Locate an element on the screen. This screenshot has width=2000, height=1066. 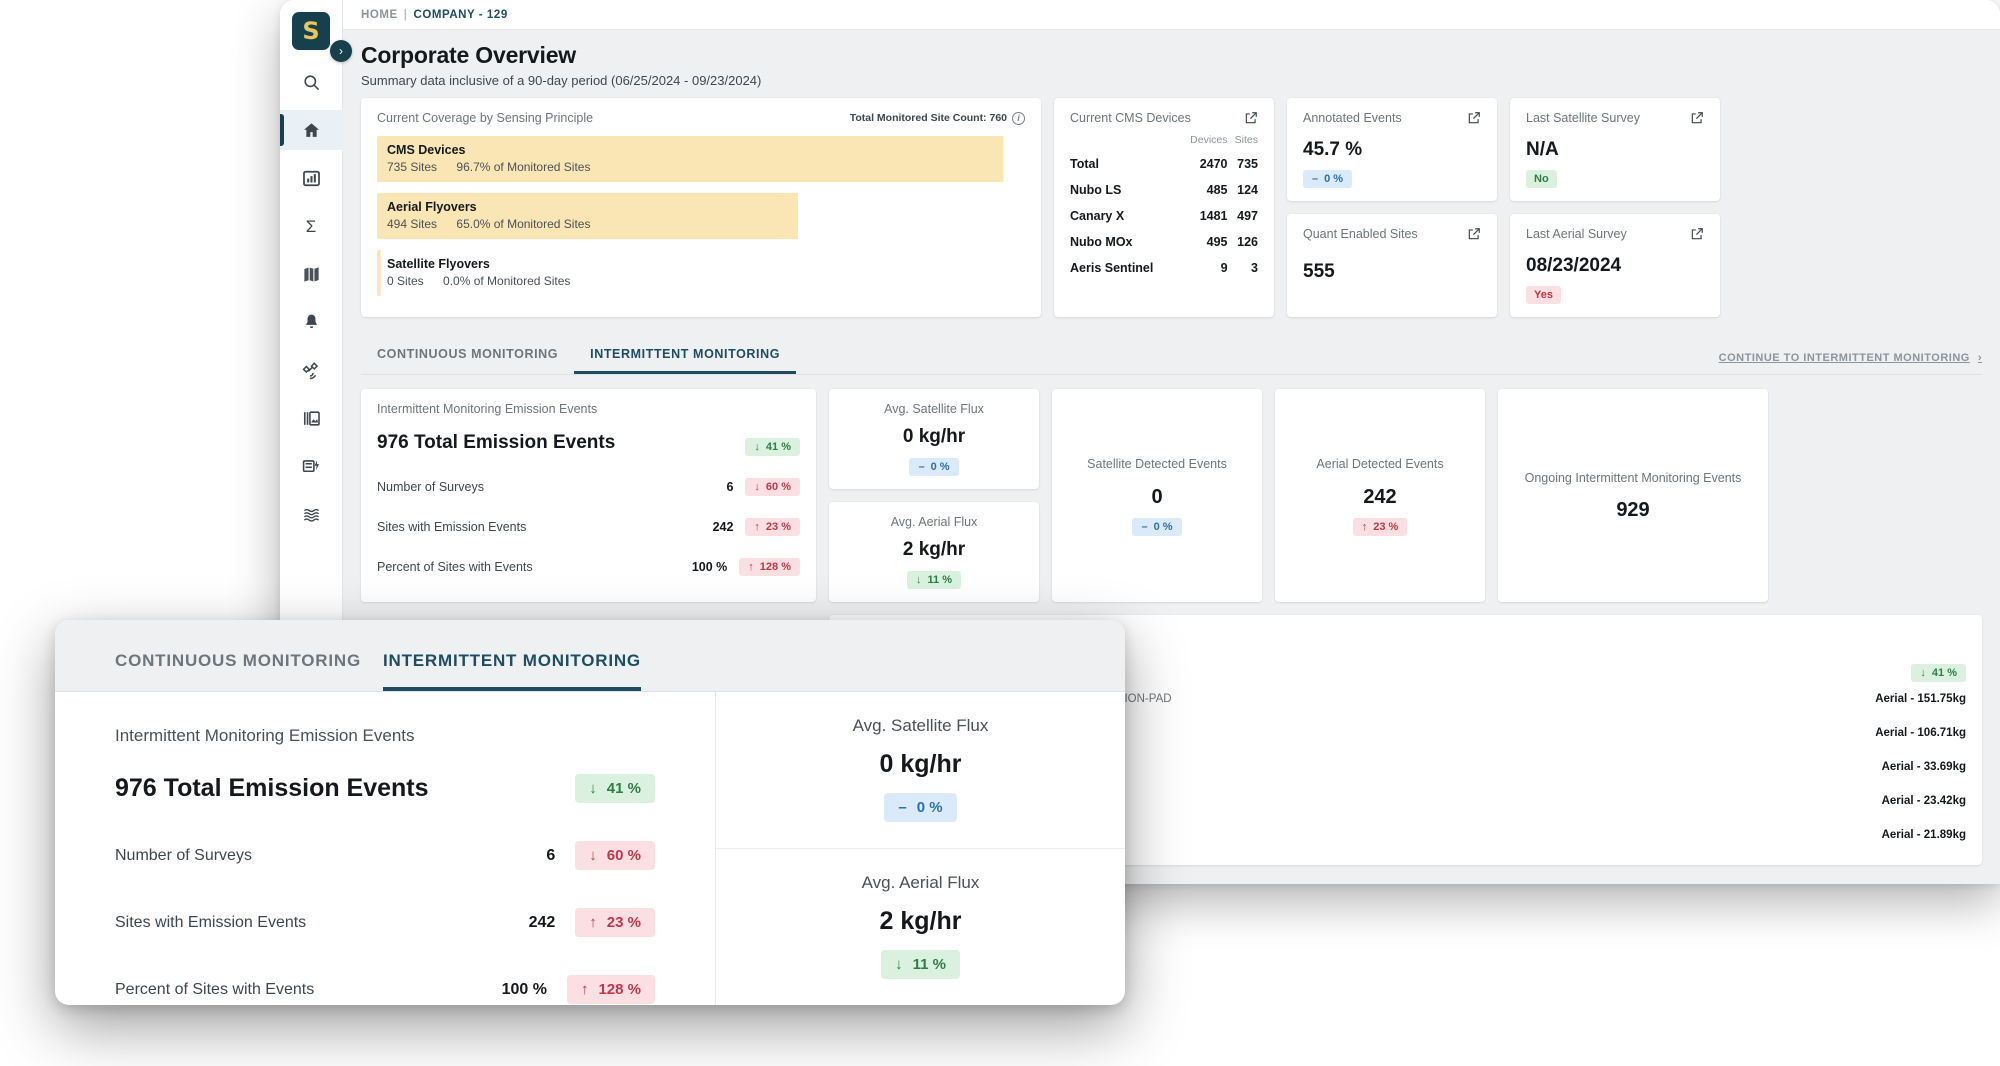
satellite-detected-events-badge: – 0 % is located at coordinates (1157, 526).